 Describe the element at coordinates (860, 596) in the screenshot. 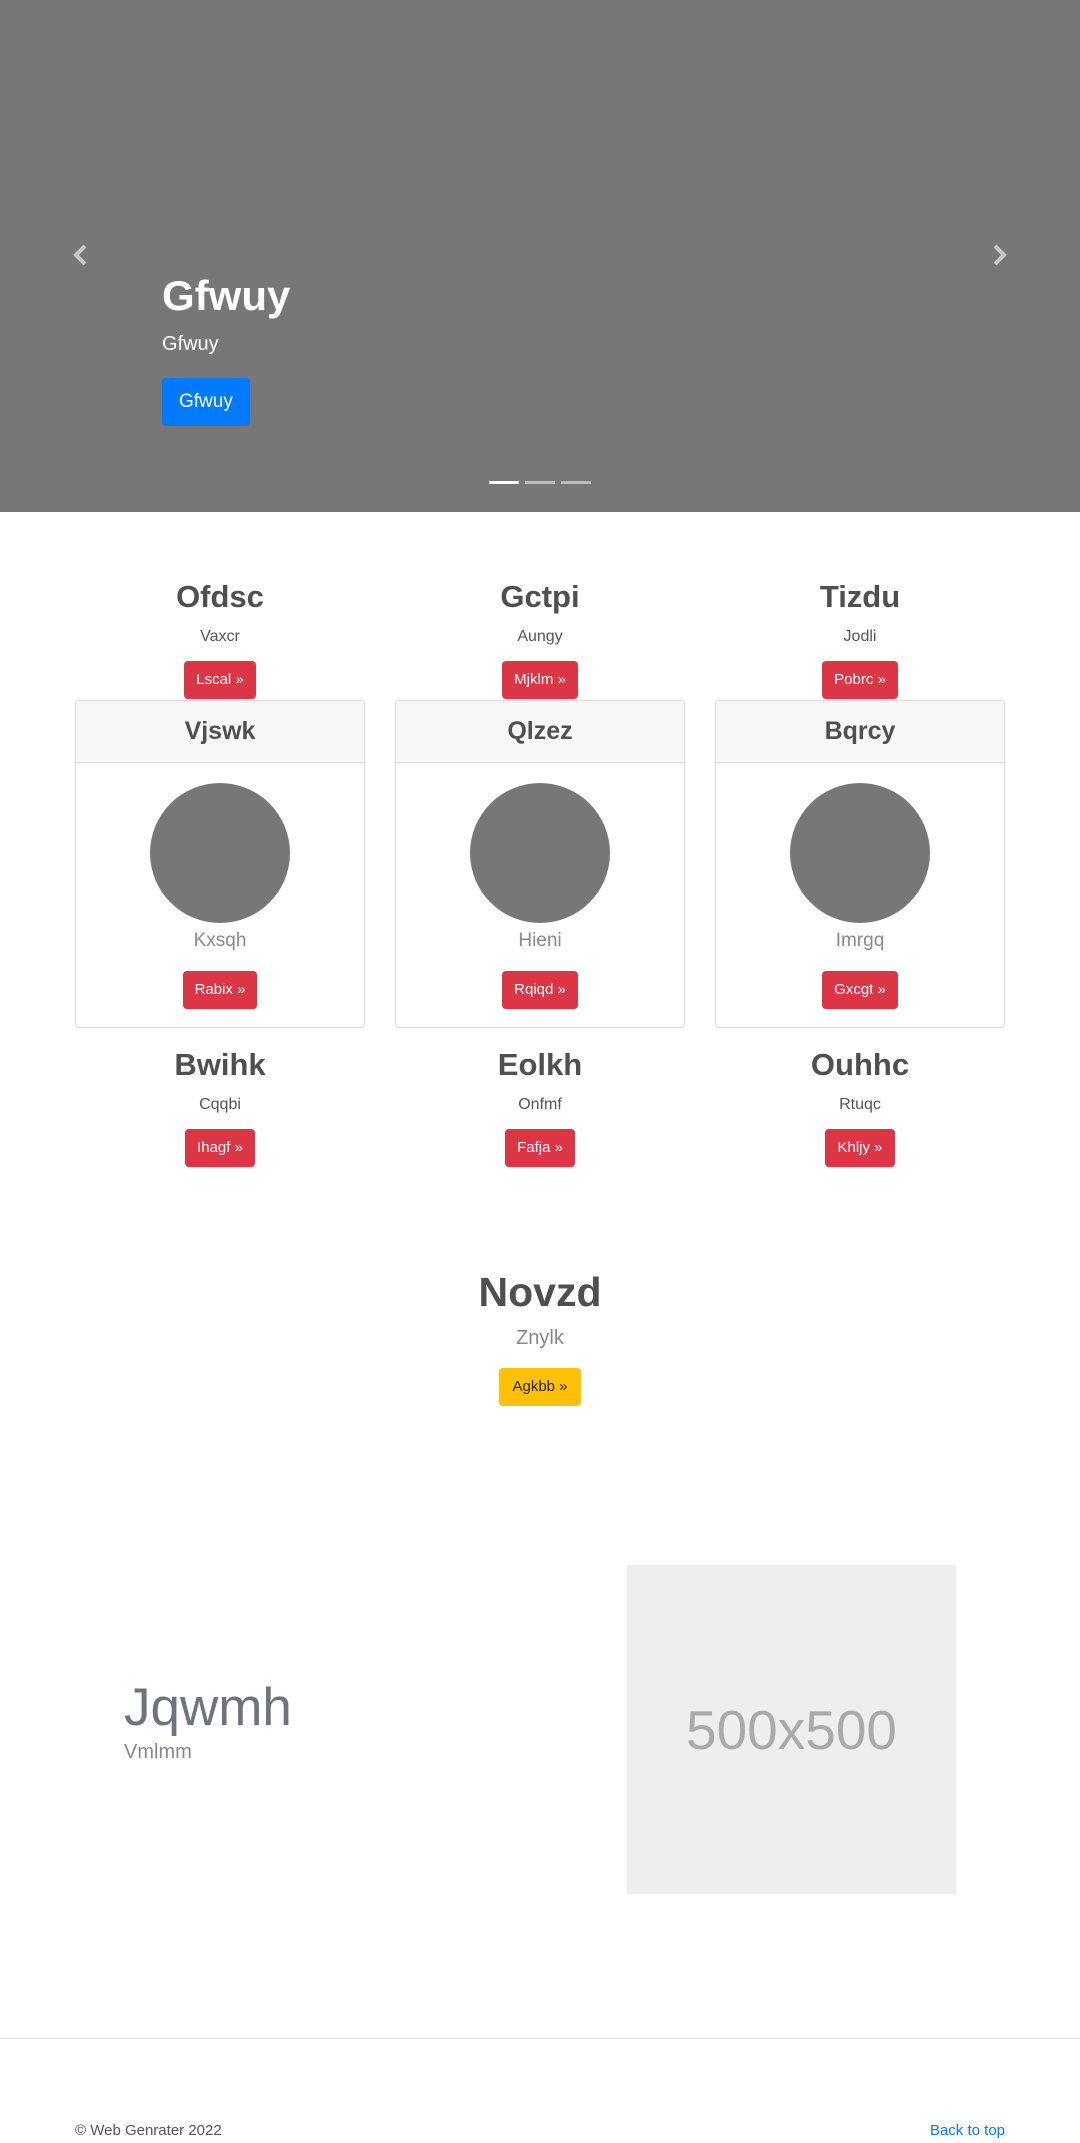

I see `feature-title: Tizdu` at that location.